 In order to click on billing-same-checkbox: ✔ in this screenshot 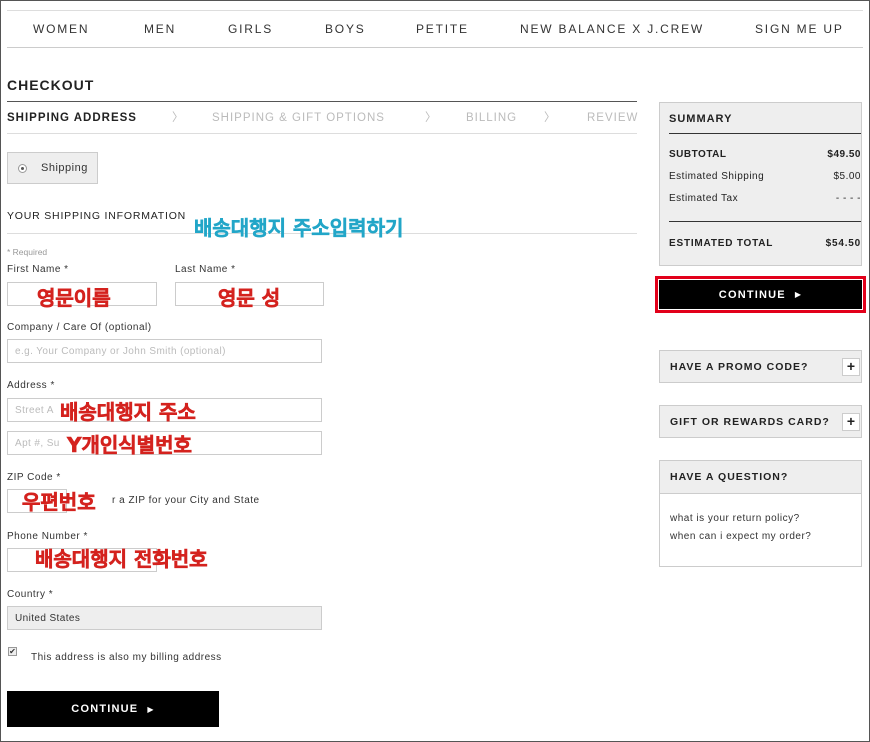, I will do `click(12, 651)`.